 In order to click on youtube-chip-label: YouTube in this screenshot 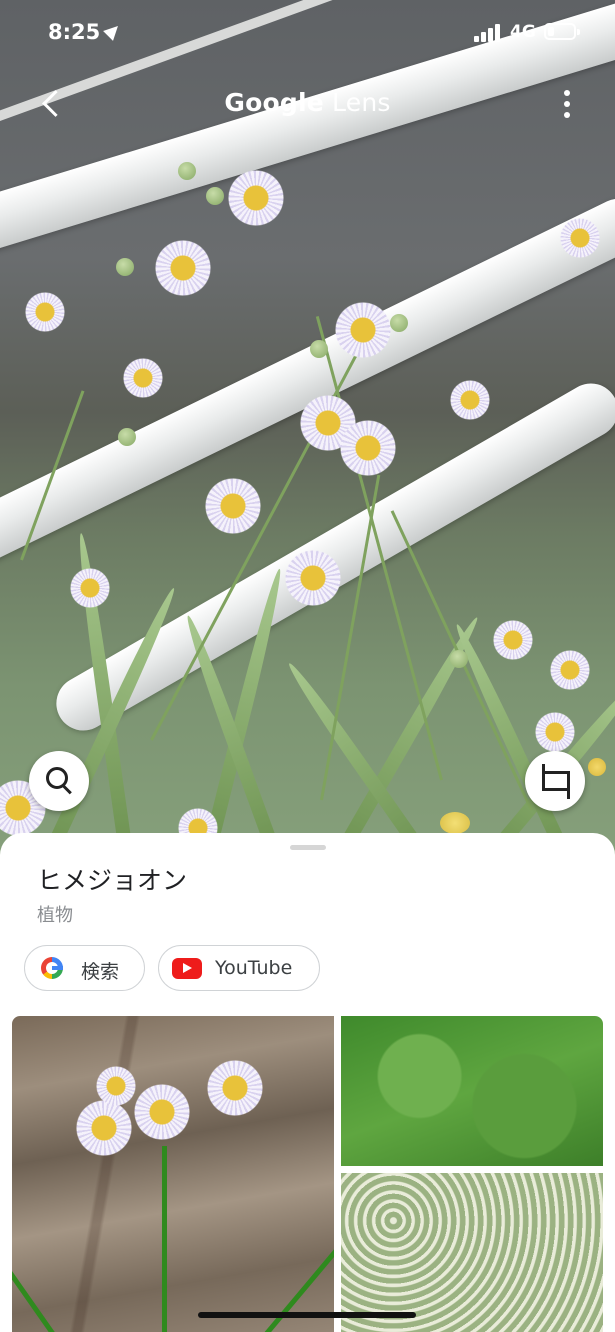, I will do `click(254, 968)`.